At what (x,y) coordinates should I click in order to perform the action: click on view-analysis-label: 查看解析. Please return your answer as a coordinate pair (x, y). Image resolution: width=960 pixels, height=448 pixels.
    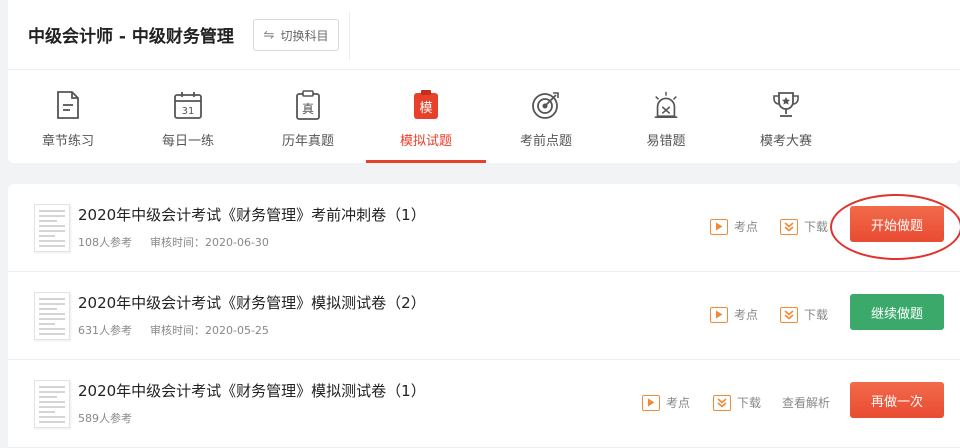
    Looking at the image, I should click on (806, 403).